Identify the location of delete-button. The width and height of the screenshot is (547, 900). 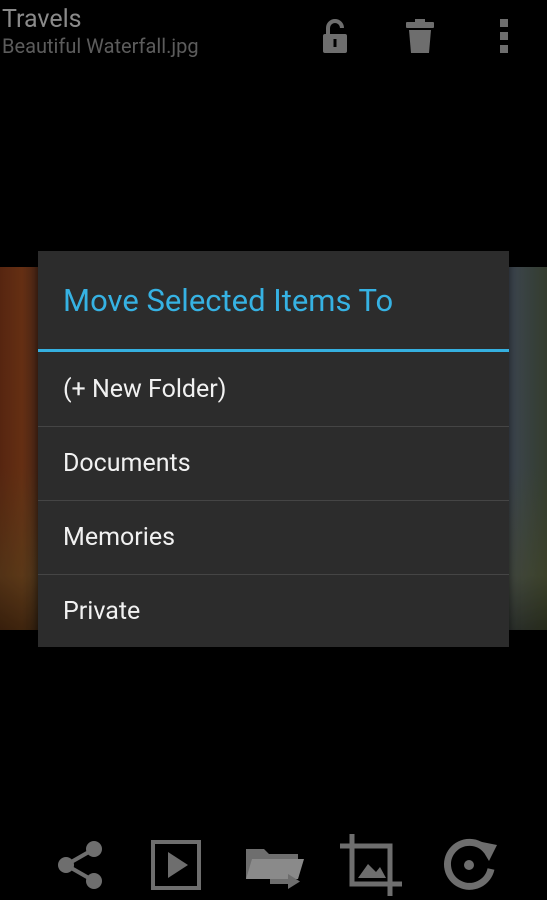
(420, 36).